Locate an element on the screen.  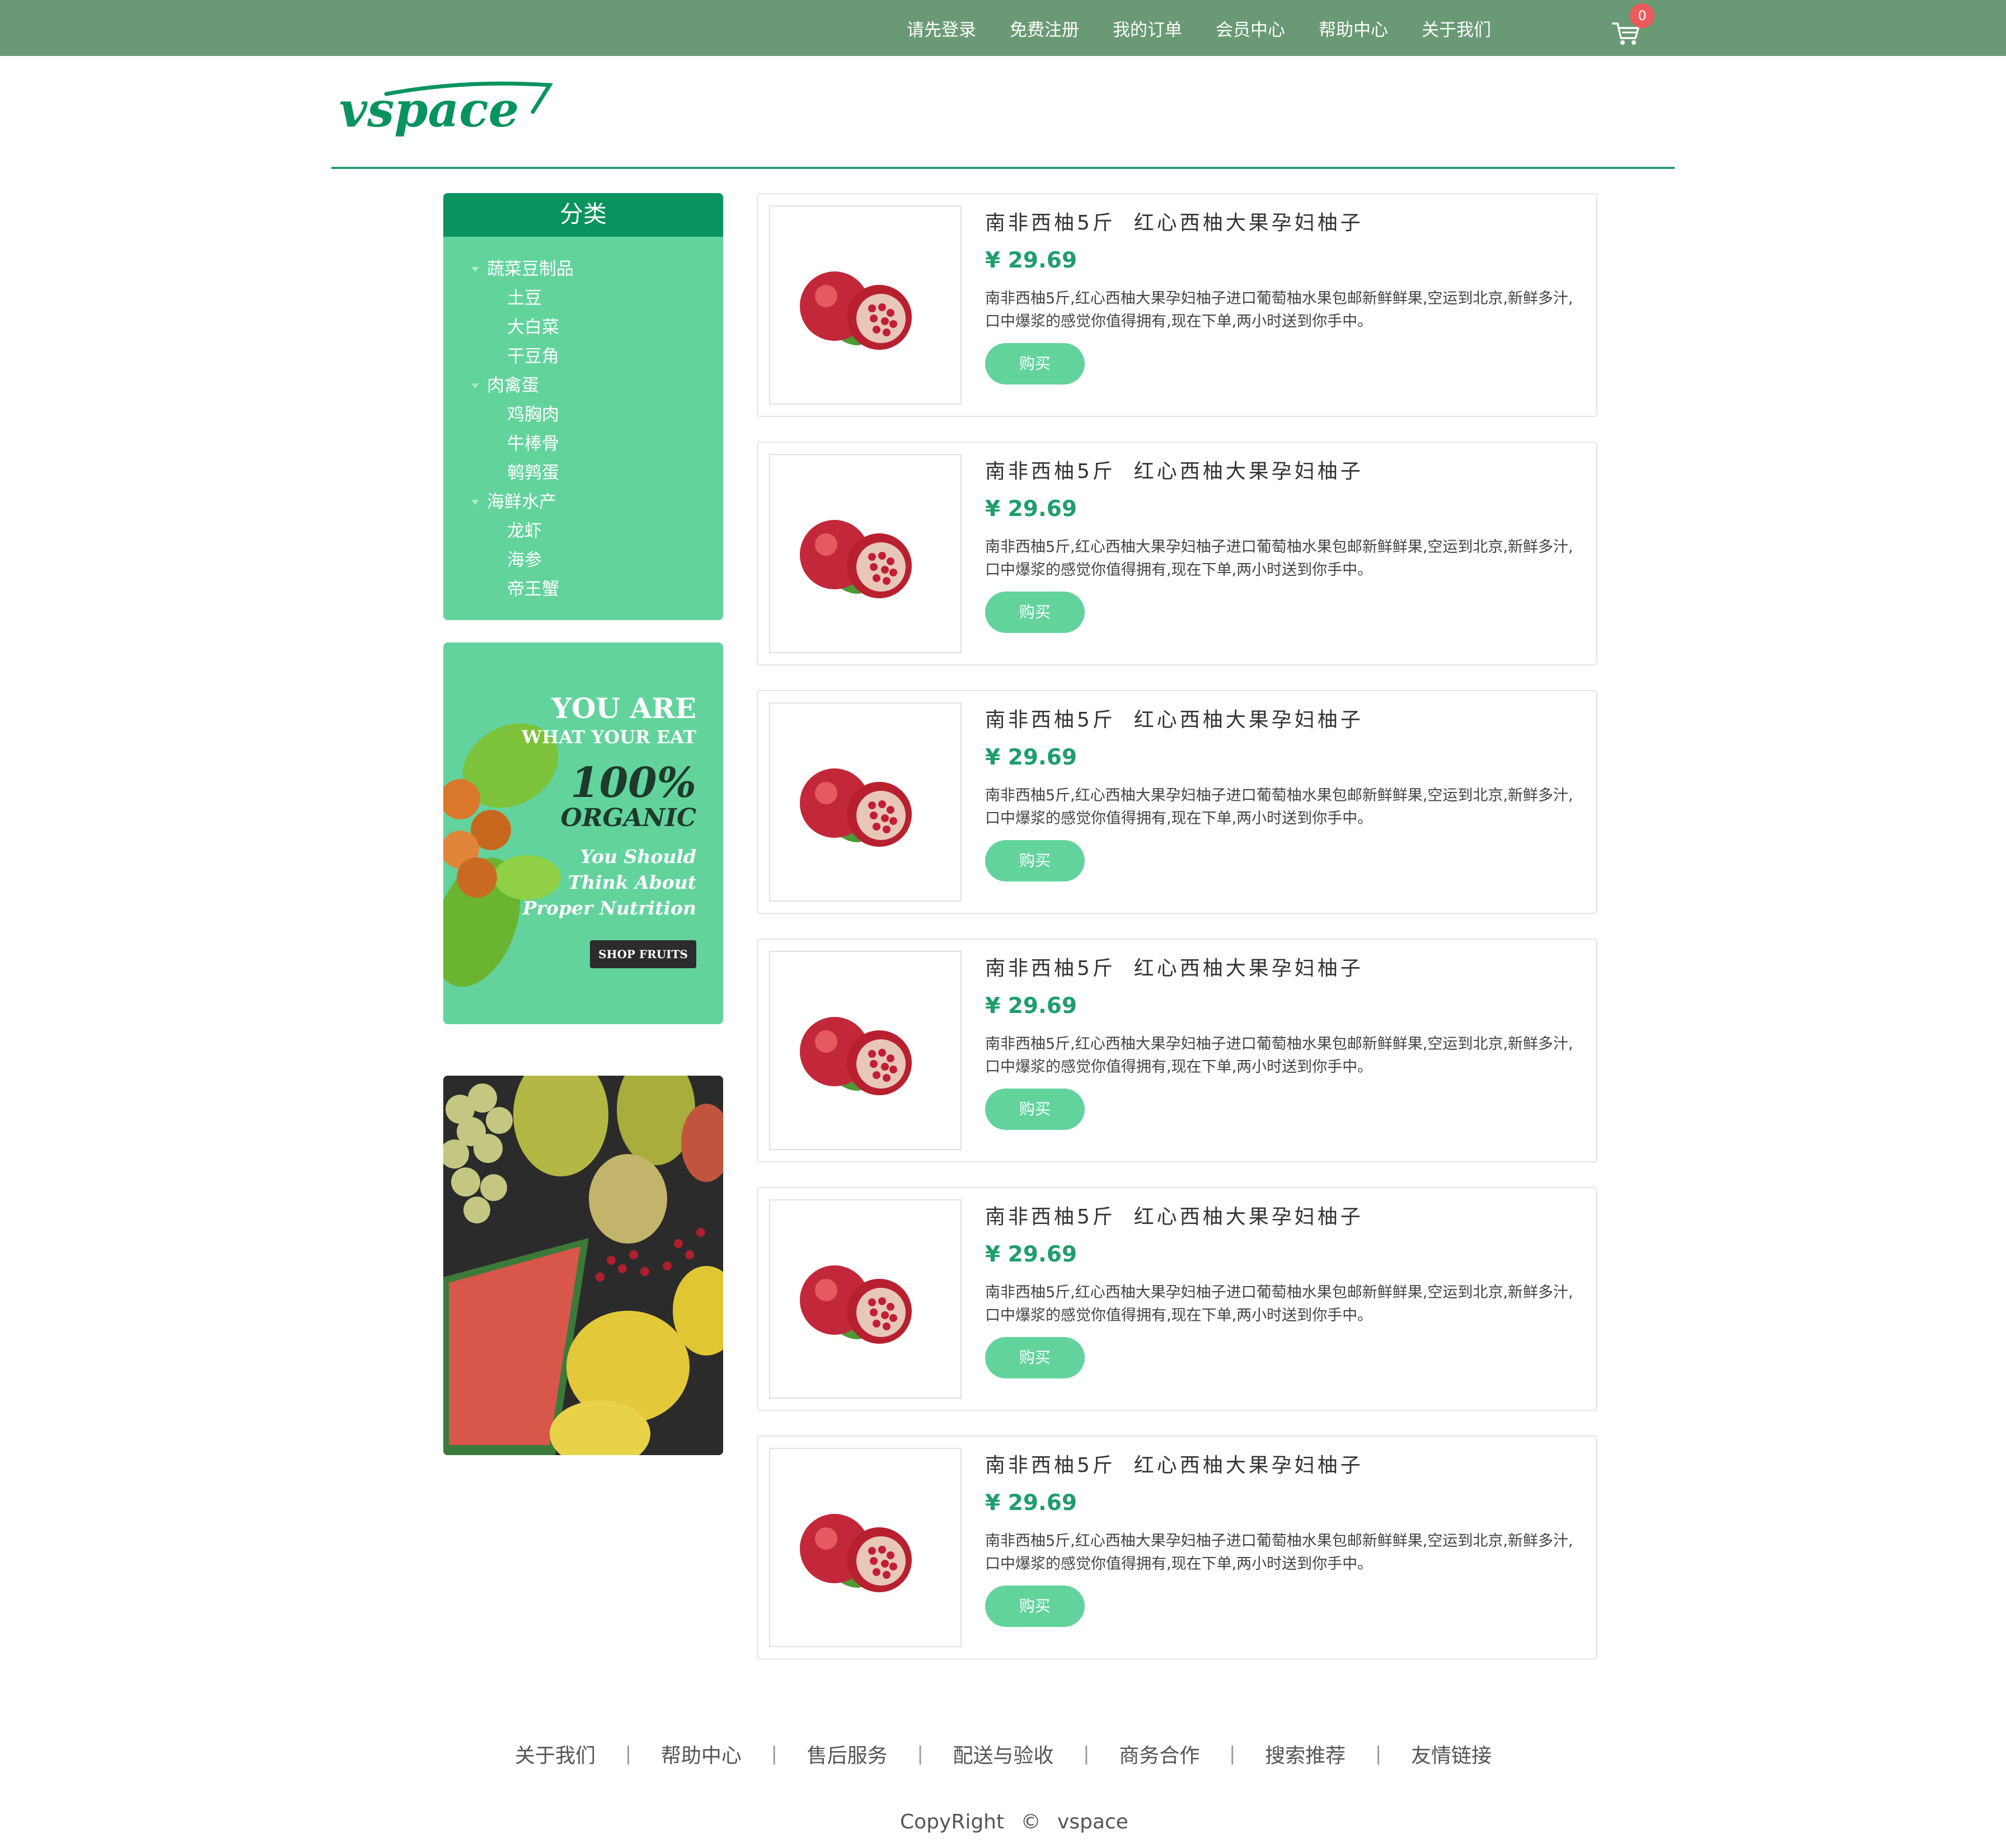
category-group-label: 海鲜水产 is located at coordinates (521, 502).